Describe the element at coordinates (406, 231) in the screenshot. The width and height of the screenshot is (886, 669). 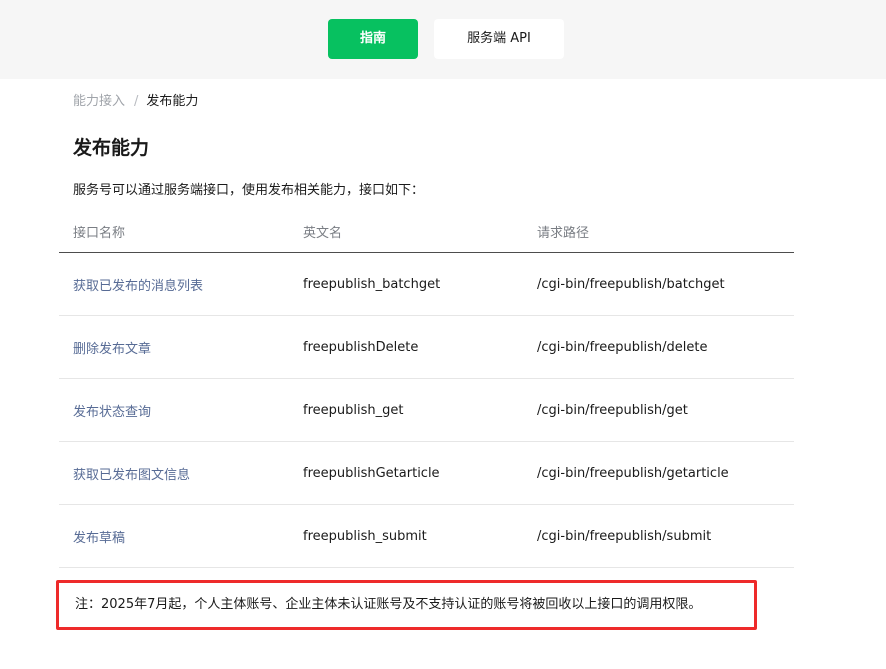
I see `header-english-name: 英文名` at that location.